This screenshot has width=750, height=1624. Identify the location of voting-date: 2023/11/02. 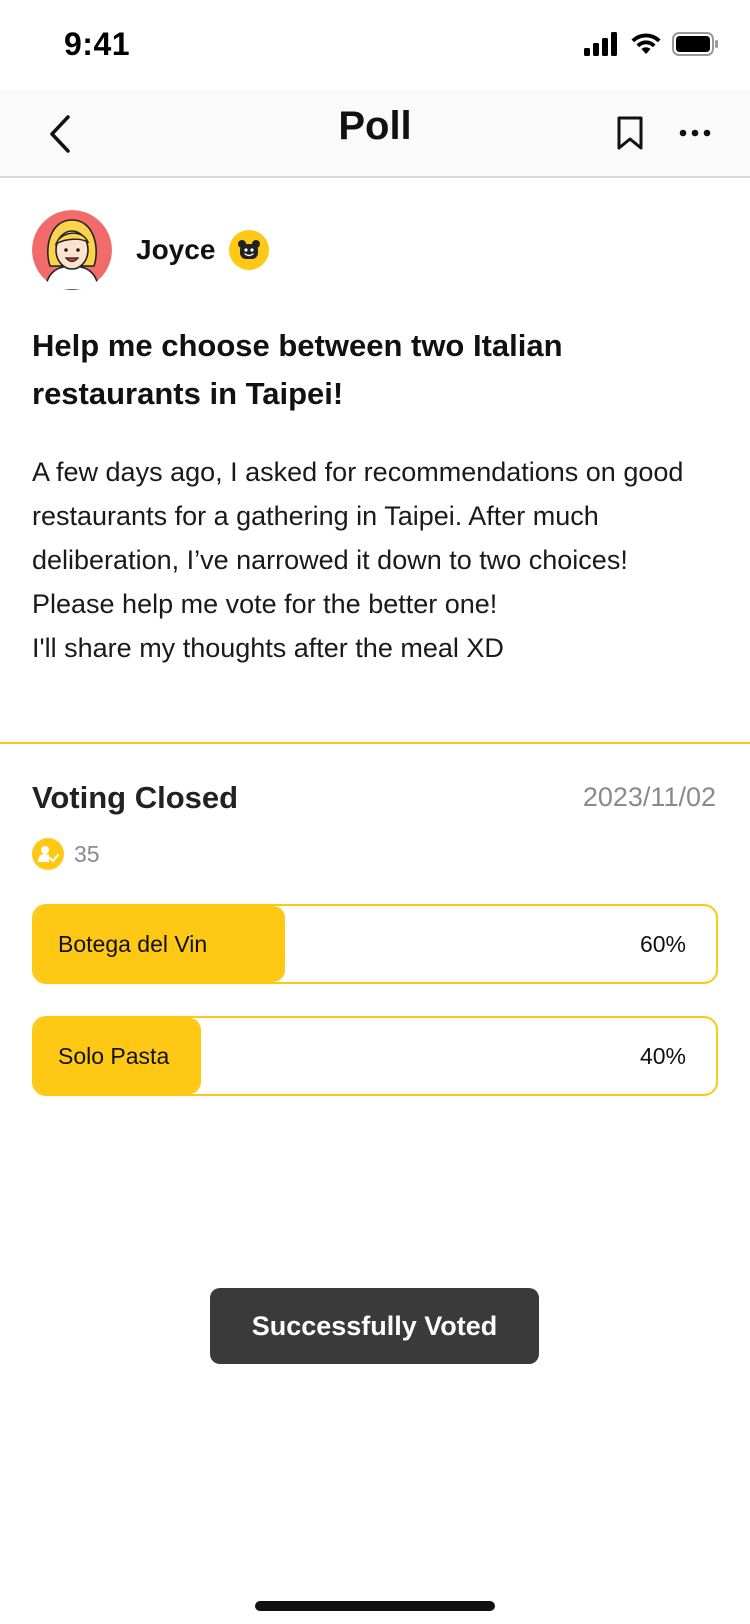
(649, 797).